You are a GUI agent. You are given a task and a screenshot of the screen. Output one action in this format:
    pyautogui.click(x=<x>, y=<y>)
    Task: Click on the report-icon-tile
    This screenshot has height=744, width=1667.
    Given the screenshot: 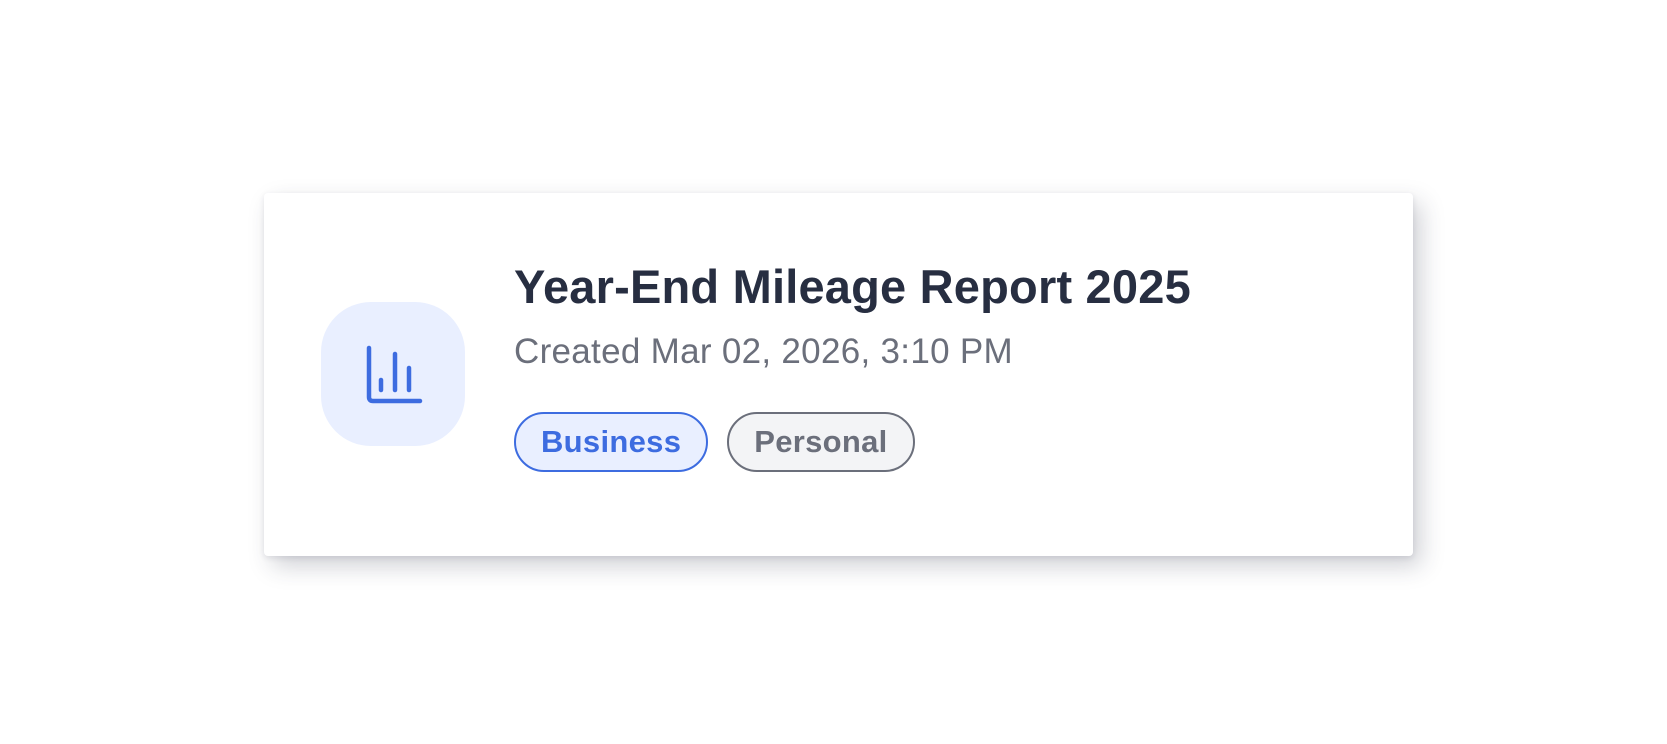 What is the action you would take?
    pyautogui.click(x=393, y=374)
    